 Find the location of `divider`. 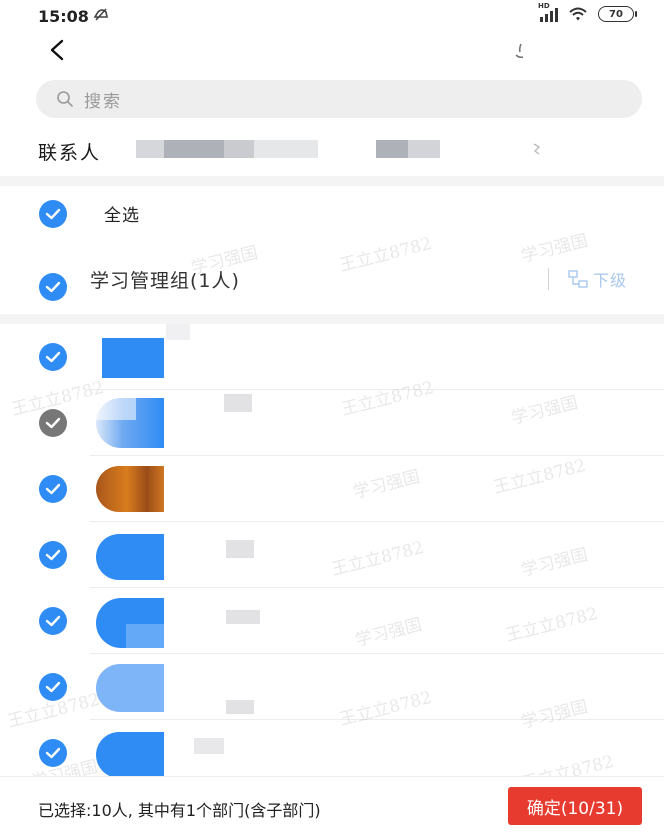

divider is located at coordinates (548, 279).